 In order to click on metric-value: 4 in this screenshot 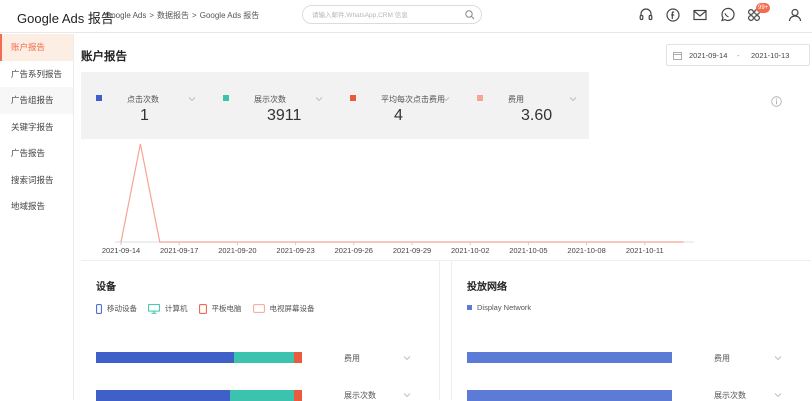, I will do `click(398, 115)`.